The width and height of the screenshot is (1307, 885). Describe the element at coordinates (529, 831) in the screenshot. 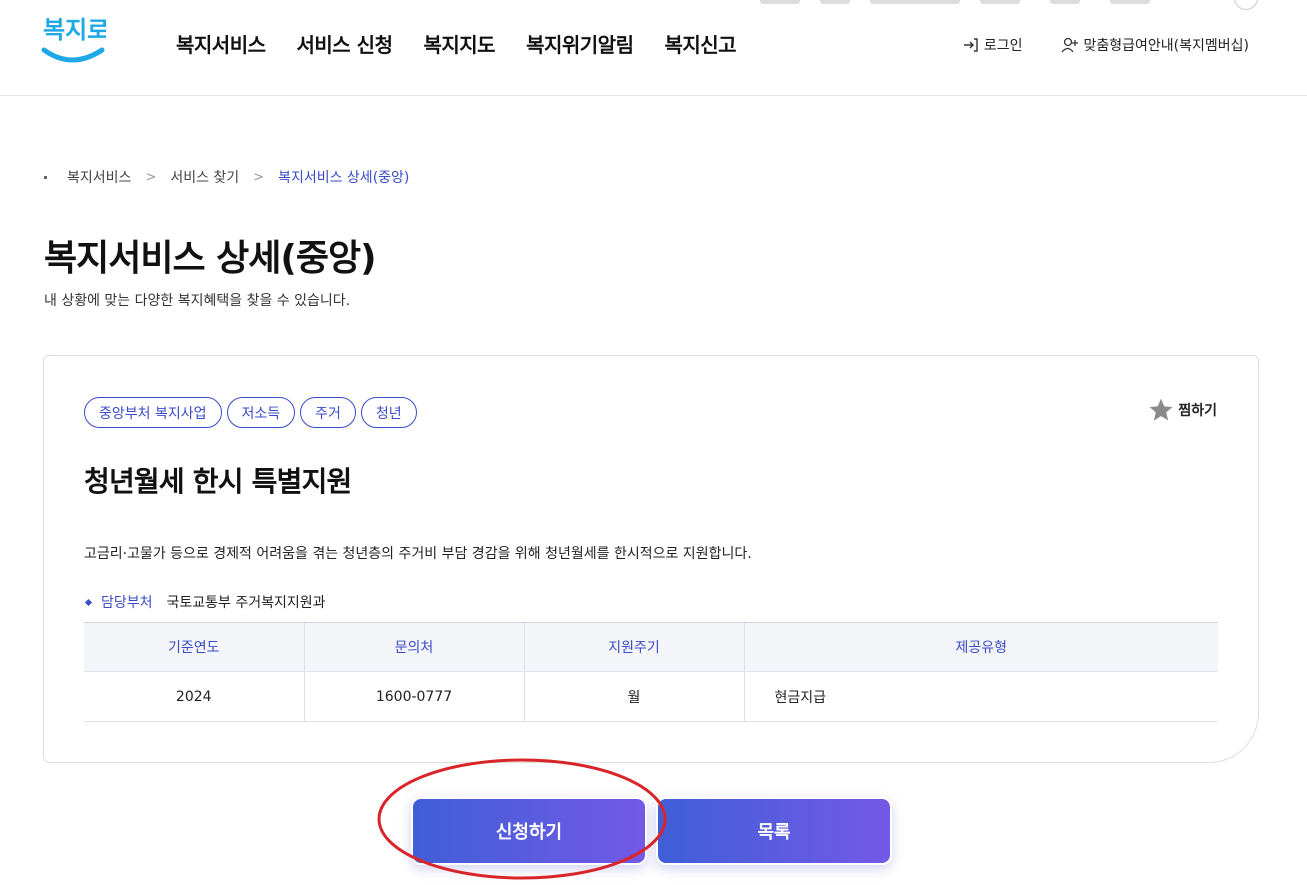

I see `apply-button: 신청하기` at that location.